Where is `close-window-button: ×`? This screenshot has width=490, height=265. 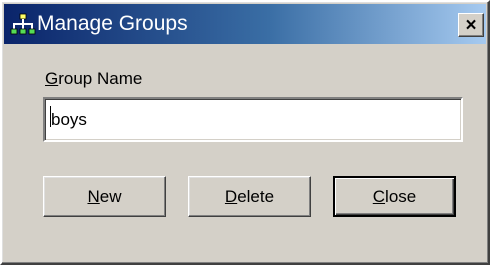
close-window-button: × is located at coordinates (471, 25).